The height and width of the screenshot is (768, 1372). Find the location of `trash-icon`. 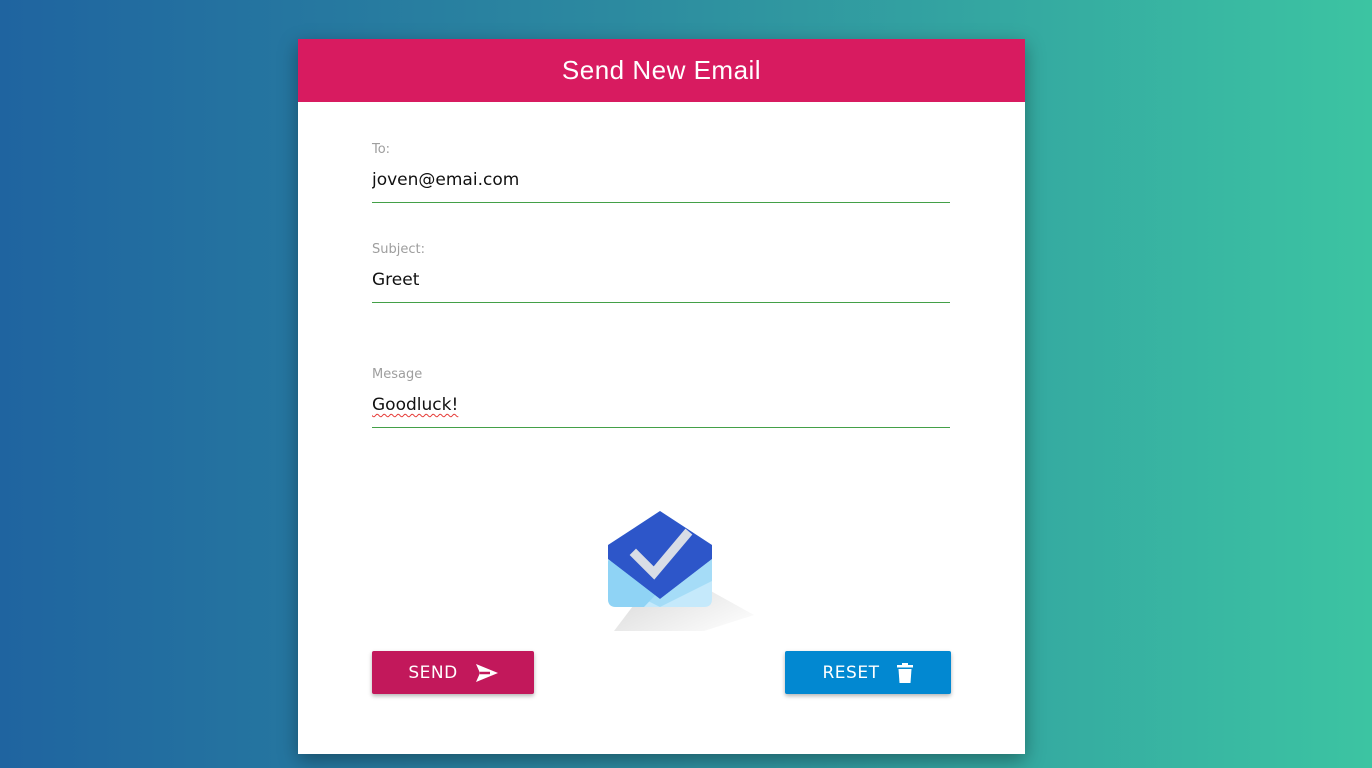

trash-icon is located at coordinates (905, 672).